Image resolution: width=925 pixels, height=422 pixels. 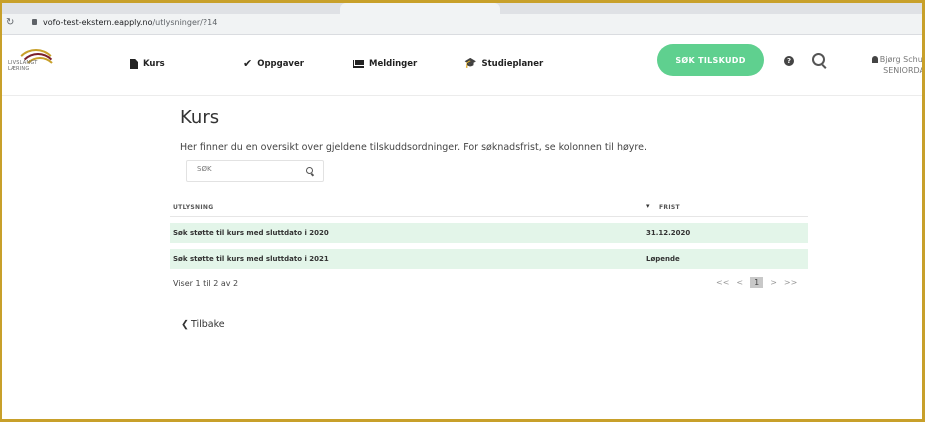 What do you see at coordinates (393, 64) in the screenshot?
I see `nav-meldinger-label: Meldinger` at bounding box center [393, 64].